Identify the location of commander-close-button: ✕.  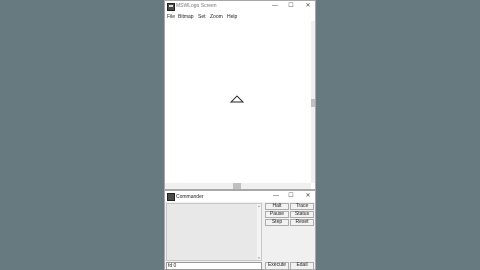
(308, 196).